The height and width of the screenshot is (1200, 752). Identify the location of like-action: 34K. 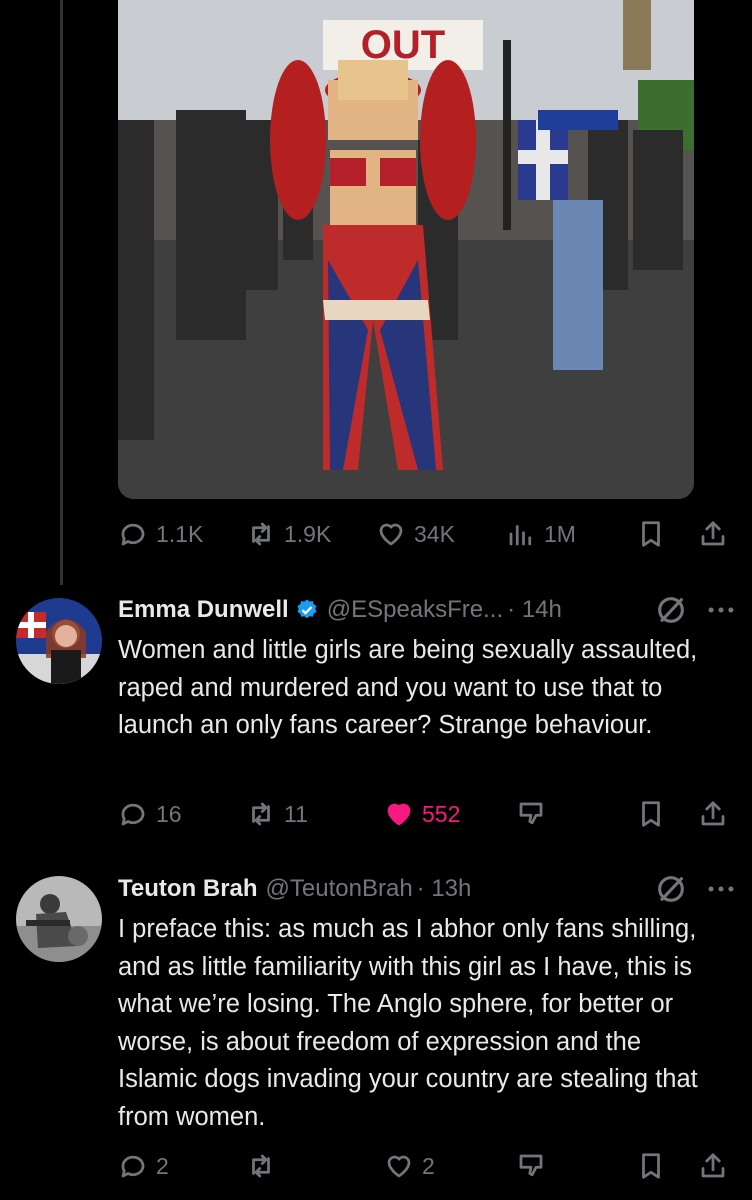
(415, 534).